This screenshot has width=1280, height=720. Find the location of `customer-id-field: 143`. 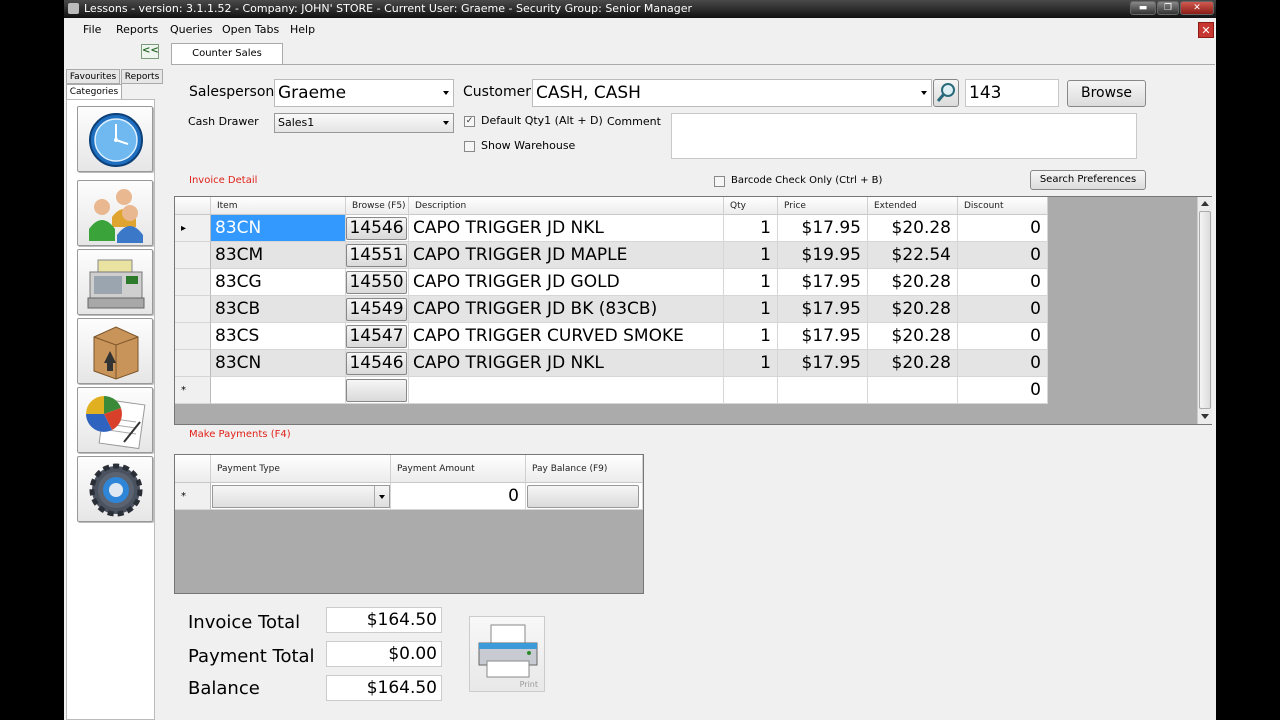

customer-id-field: 143 is located at coordinates (1012, 93).